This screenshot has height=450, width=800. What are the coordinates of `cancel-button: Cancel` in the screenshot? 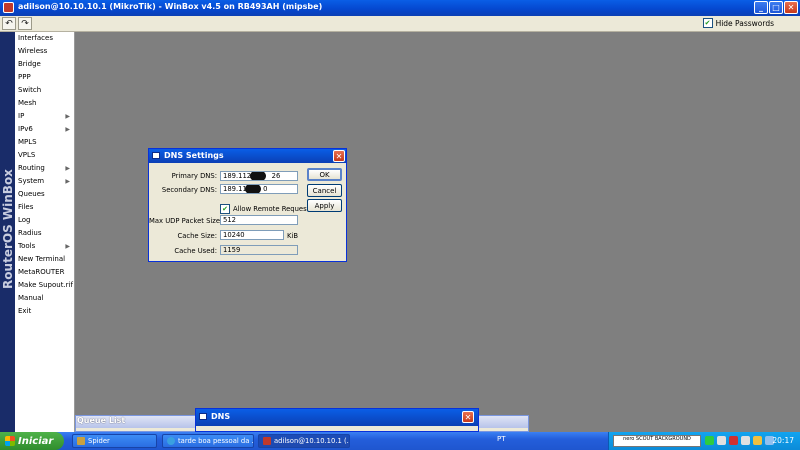 It's located at (324, 190).